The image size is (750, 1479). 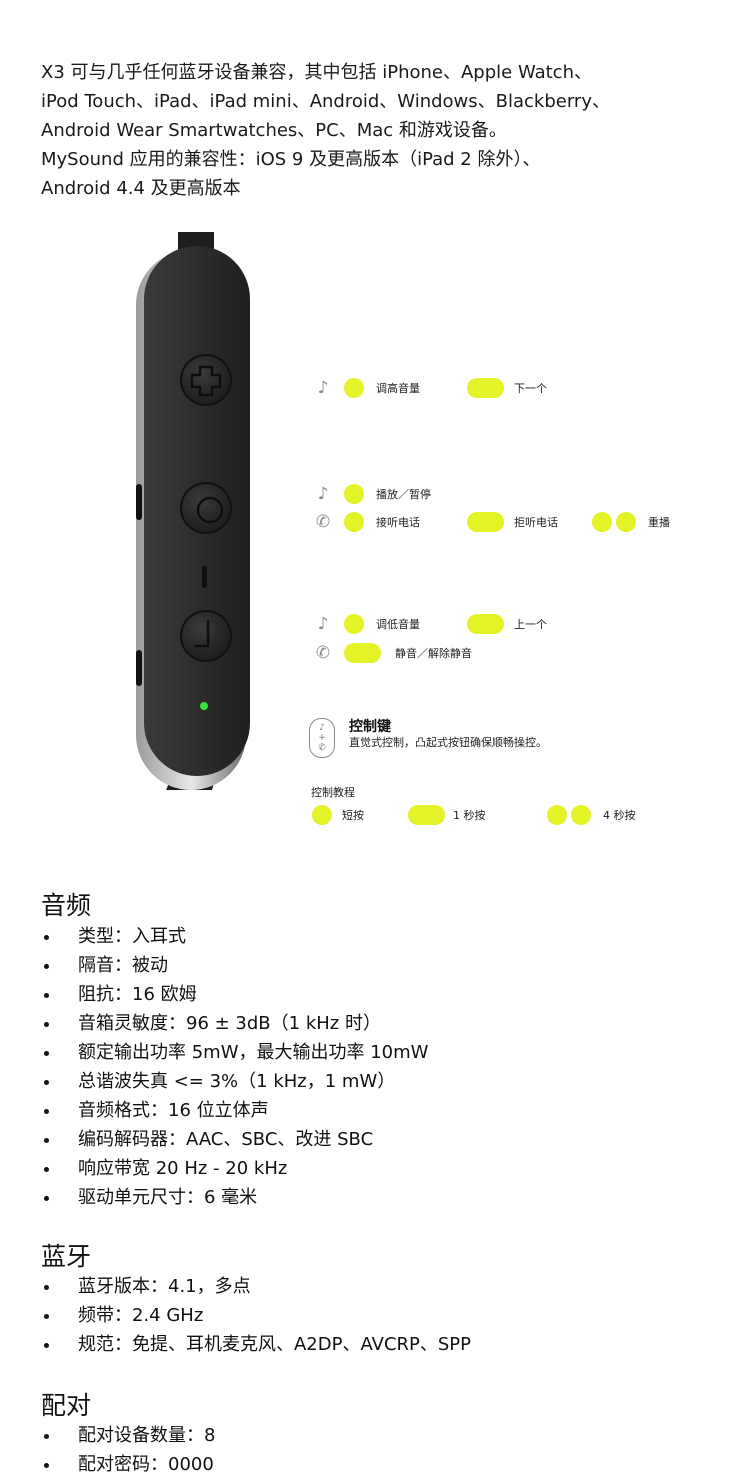 What do you see at coordinates (234, 1110) in the screenshot?
I see `list-item: 音频格式：16 位立体声` at bounding box center [234, 1110].